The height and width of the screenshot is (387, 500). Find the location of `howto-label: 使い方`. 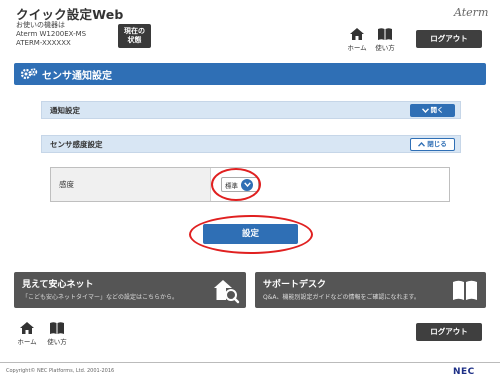

howto-label: 使い方 is located at coordinates (385, 48).